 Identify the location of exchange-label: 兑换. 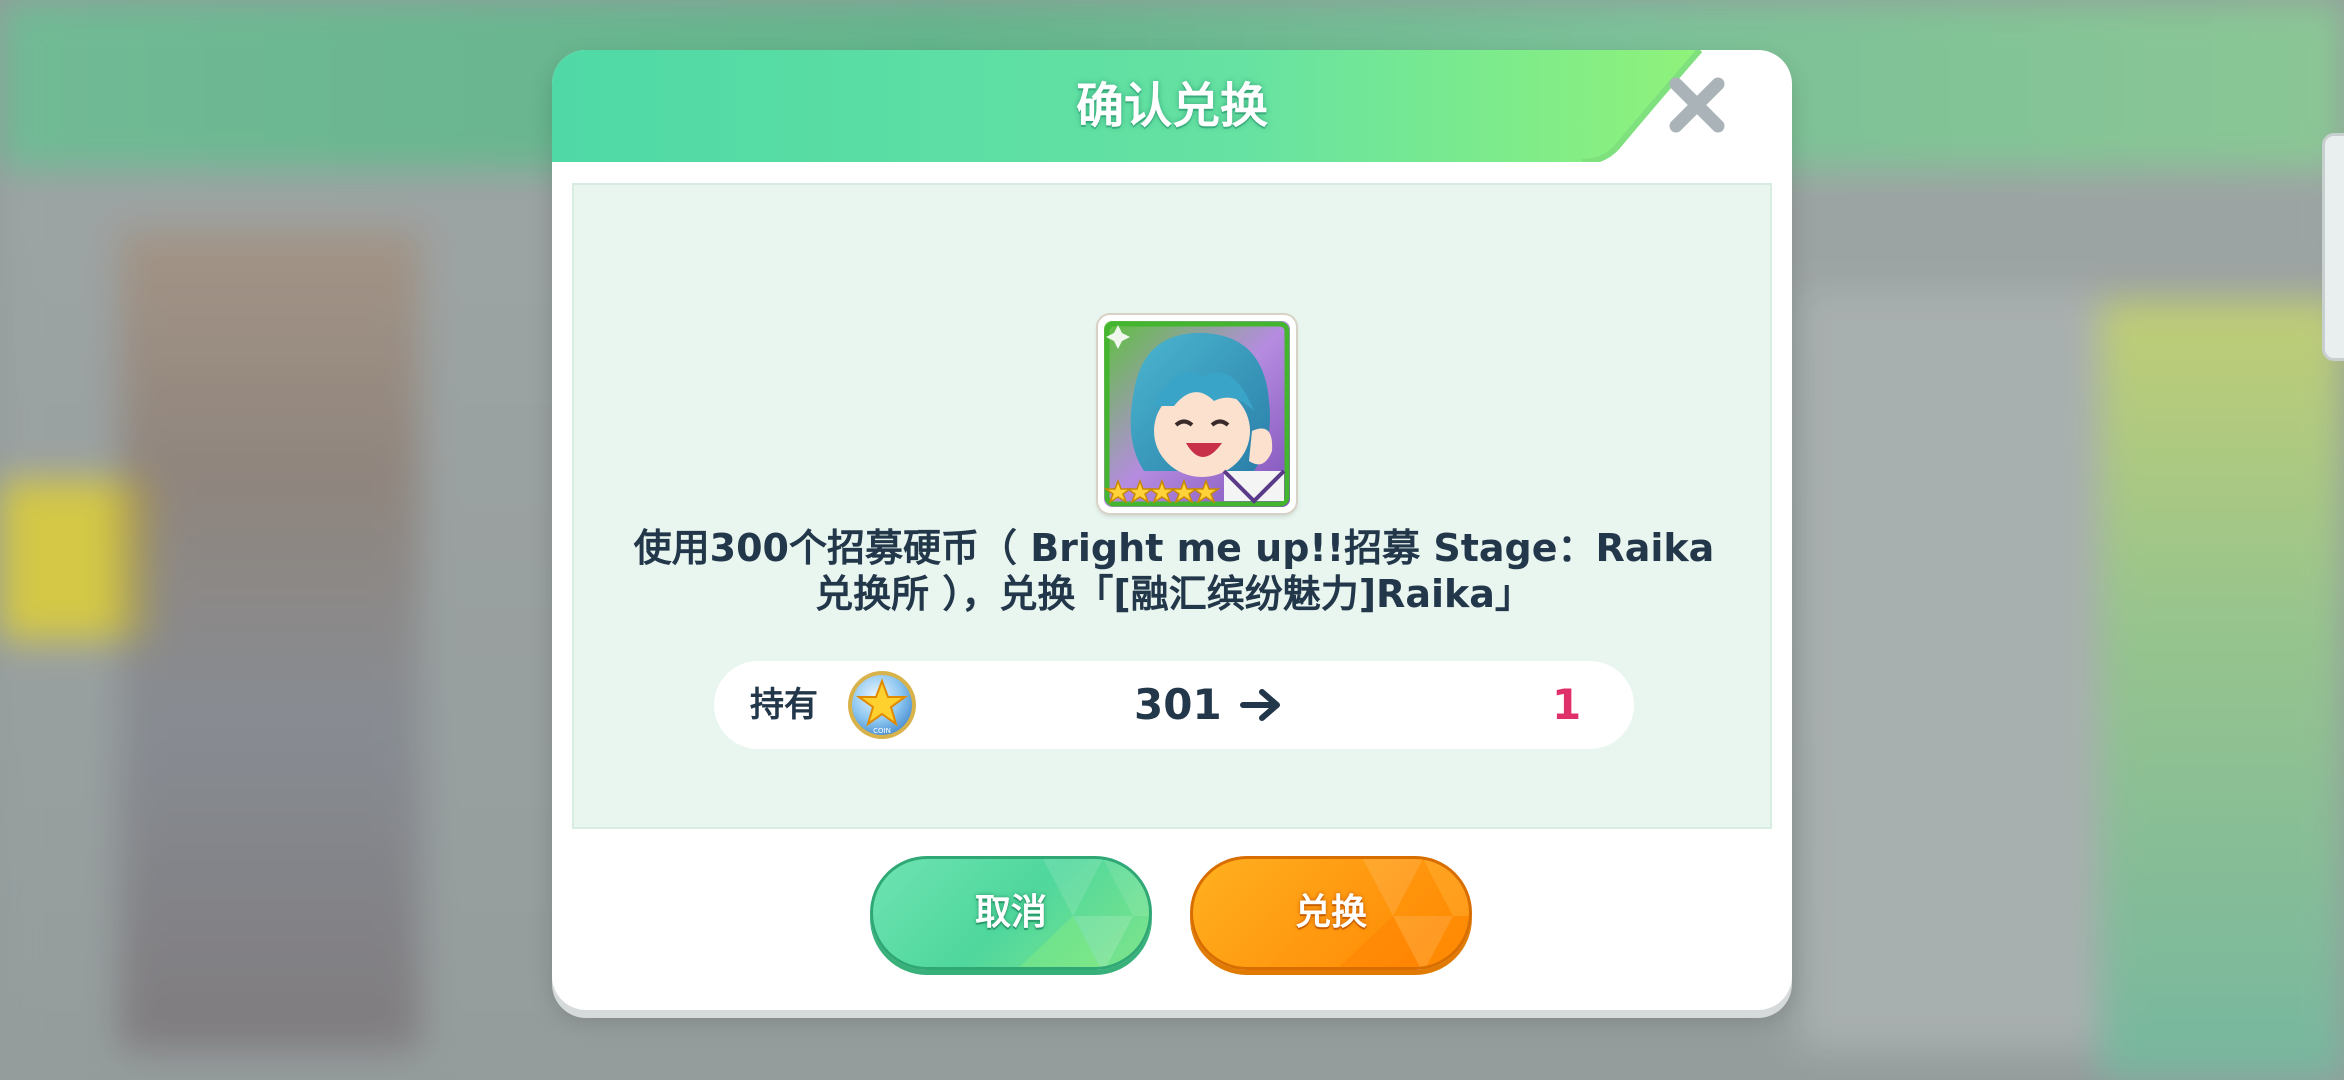
(1330, 912).